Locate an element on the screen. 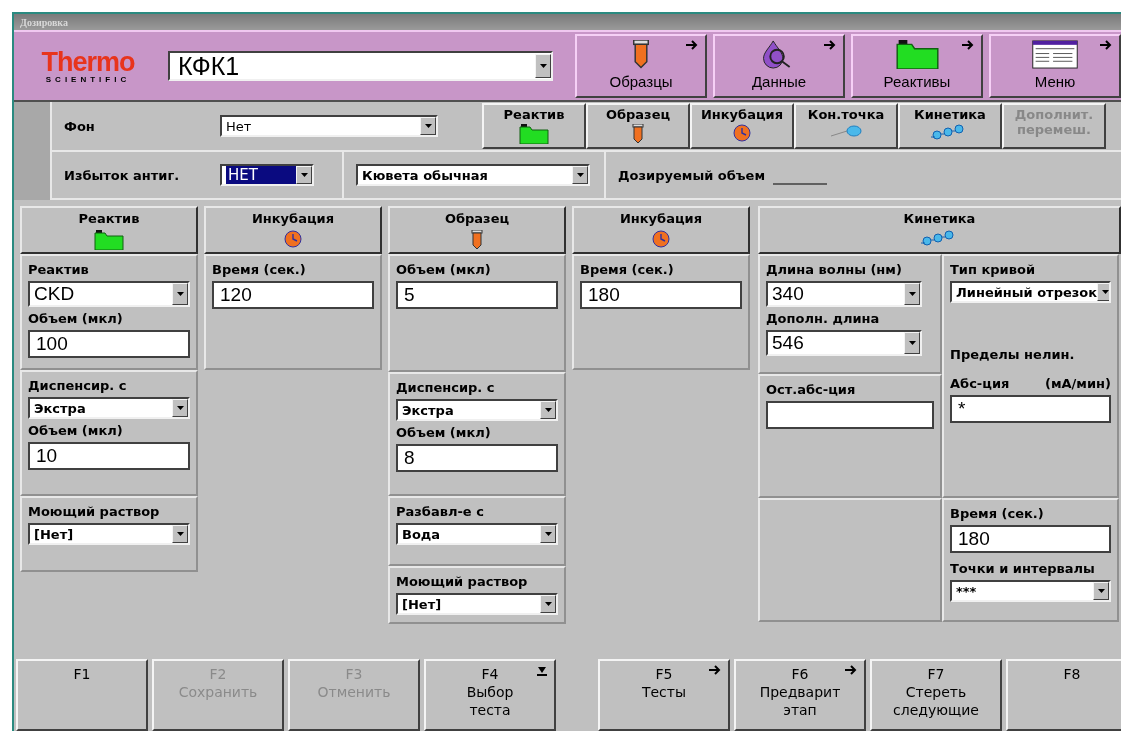  input-field: 100 is located at coordinates (109, 344).